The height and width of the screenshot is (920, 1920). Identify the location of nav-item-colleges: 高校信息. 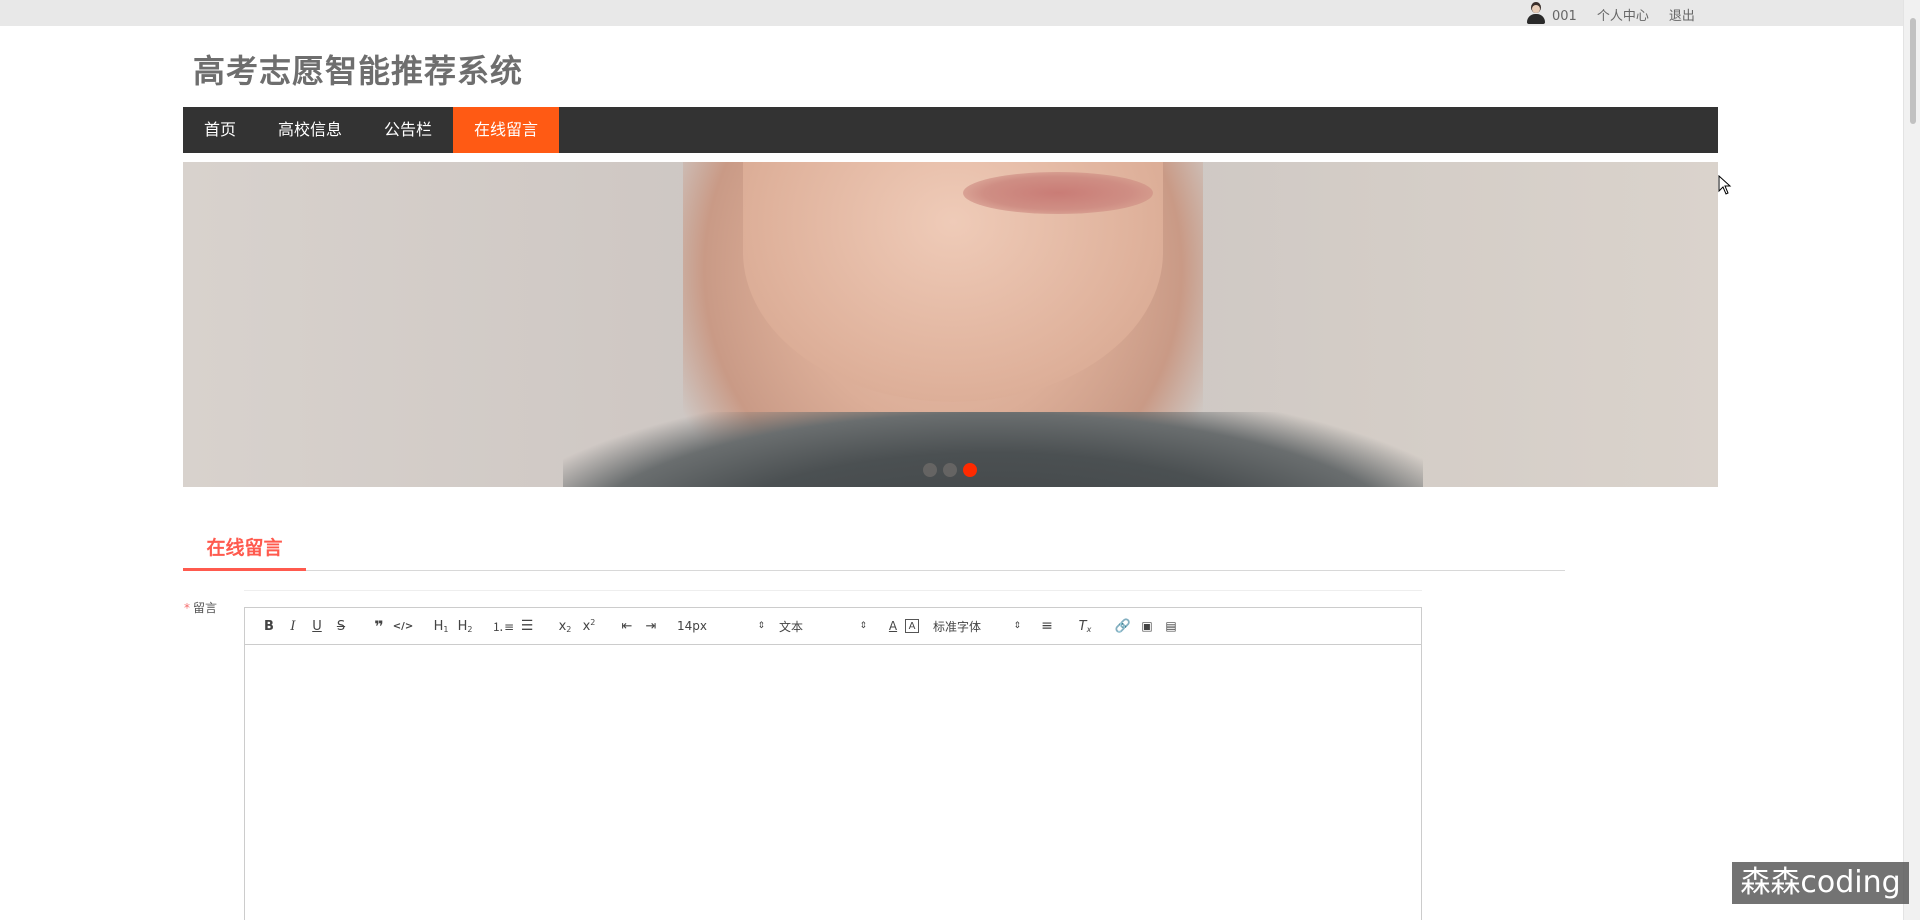
(310, 130).